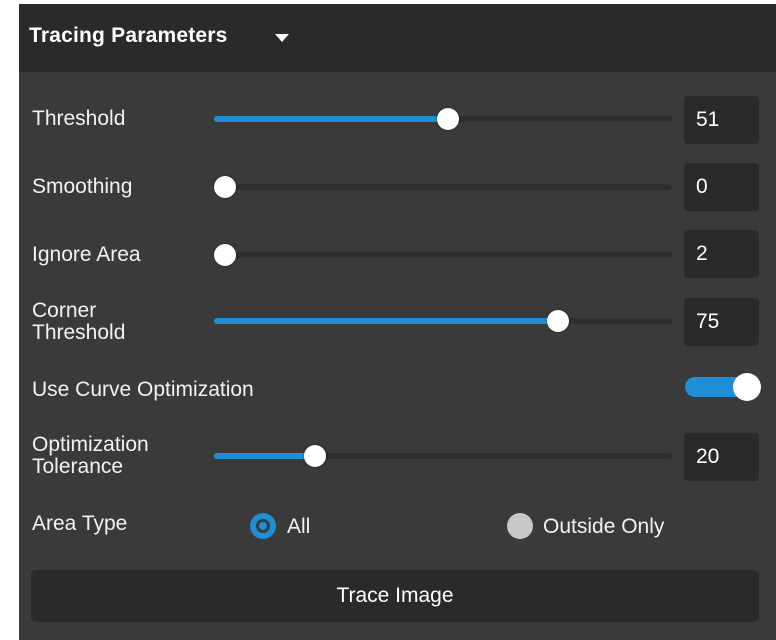  I want to click on area-type-all-label: All, so click(298, 527).